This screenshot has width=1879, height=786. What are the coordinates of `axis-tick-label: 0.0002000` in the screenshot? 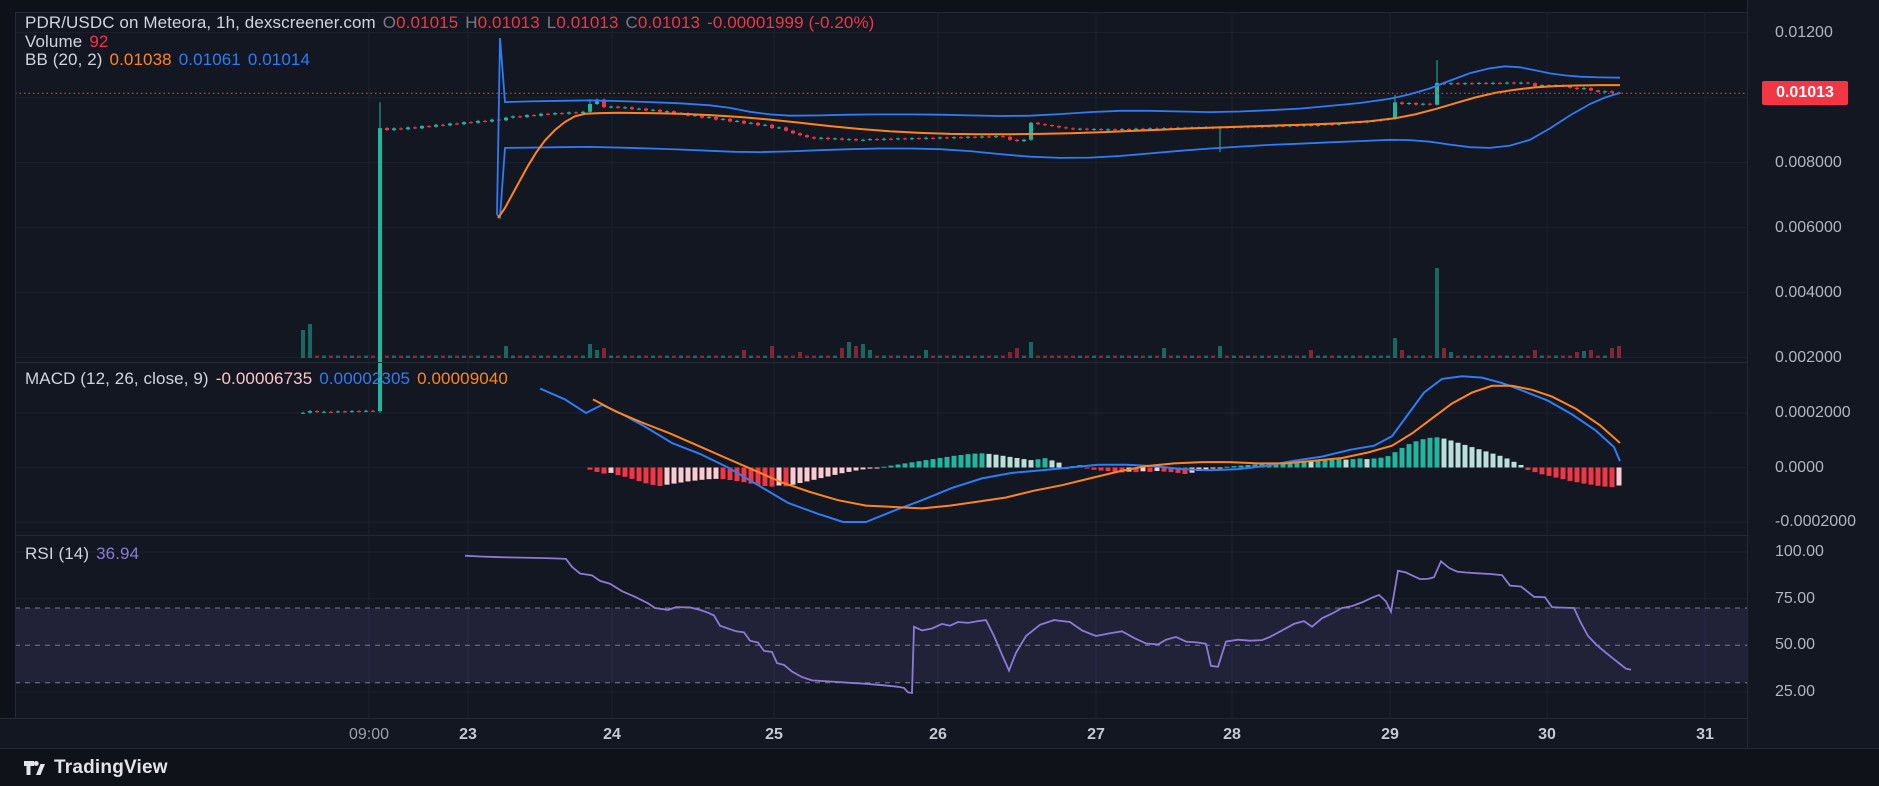 It's located at (1813, 412).